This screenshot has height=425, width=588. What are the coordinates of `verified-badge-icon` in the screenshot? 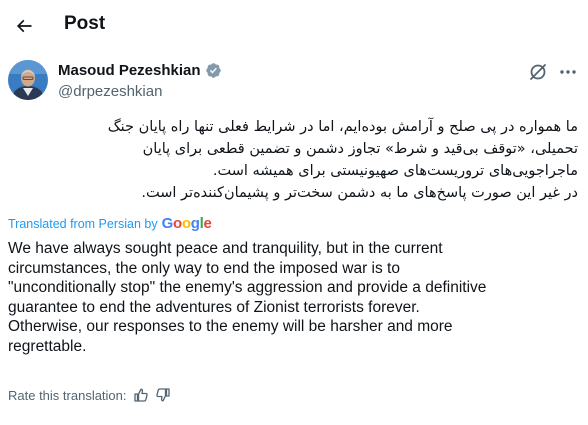 It's located at (213, 70).